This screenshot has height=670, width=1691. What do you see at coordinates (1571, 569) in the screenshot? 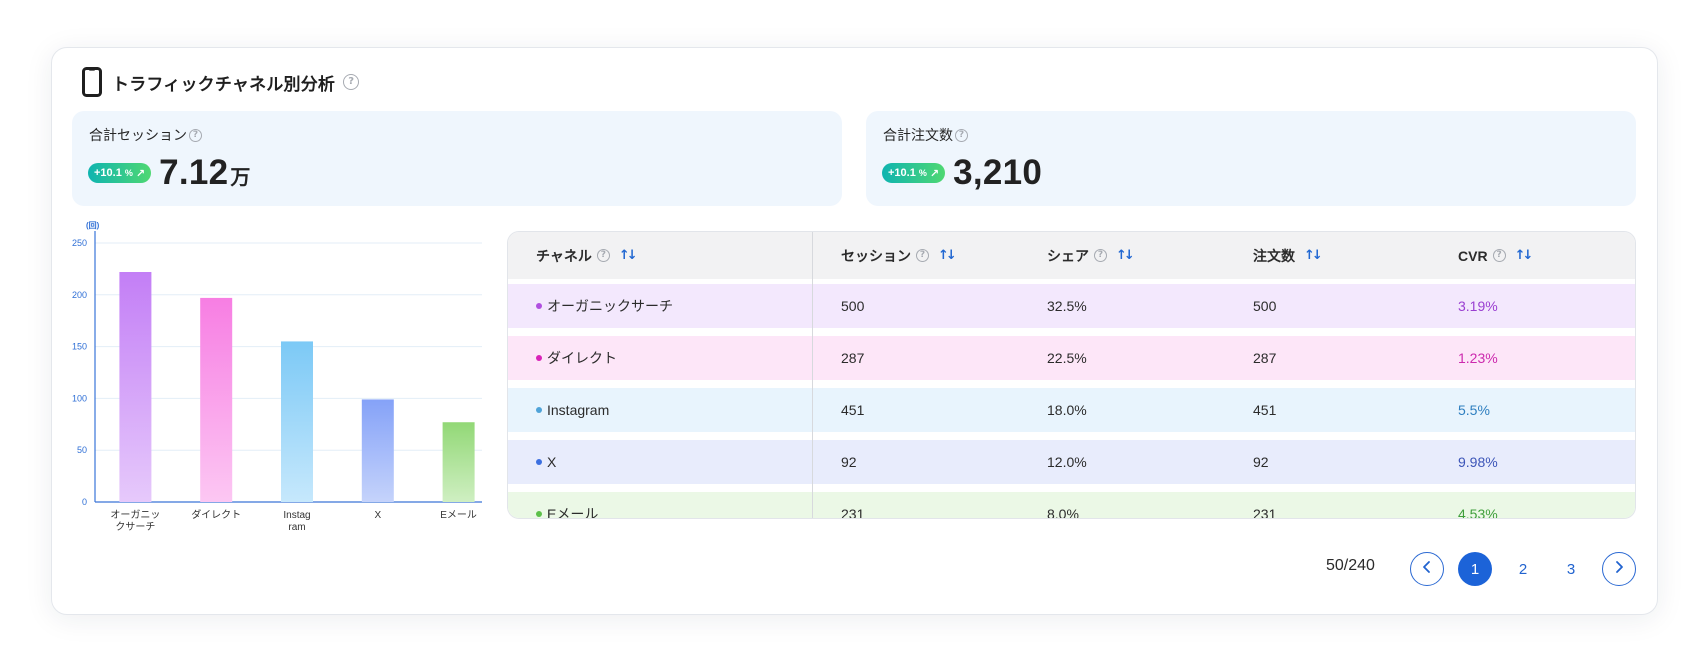
I see `page-3-button: 3` at bounding box center [1571, 569].